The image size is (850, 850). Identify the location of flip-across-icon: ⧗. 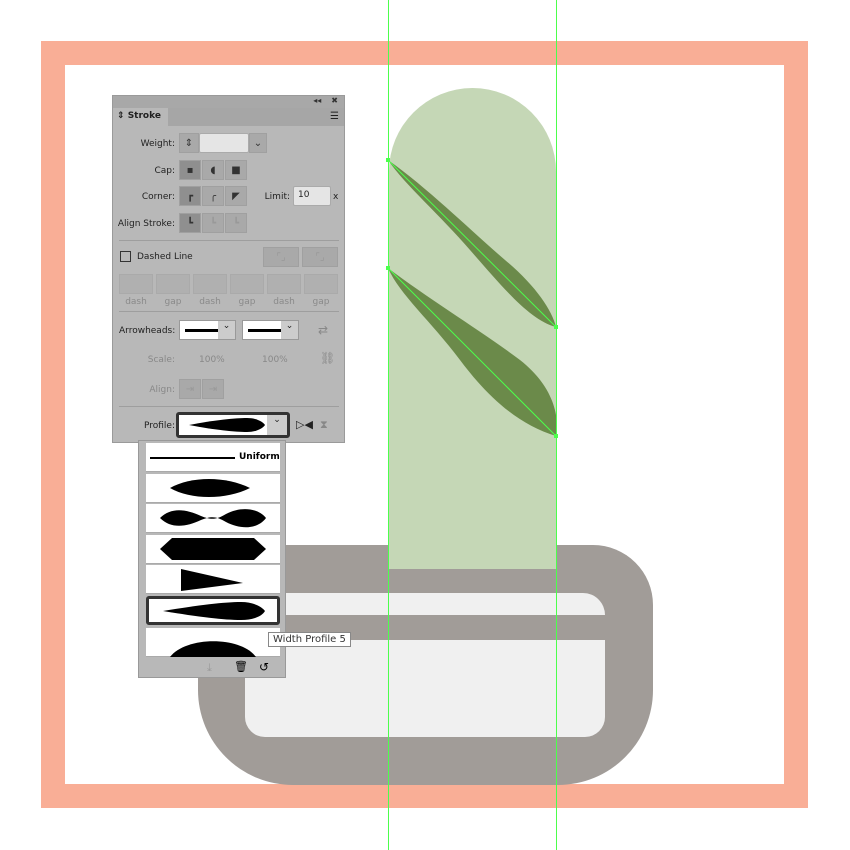
(324, 425).